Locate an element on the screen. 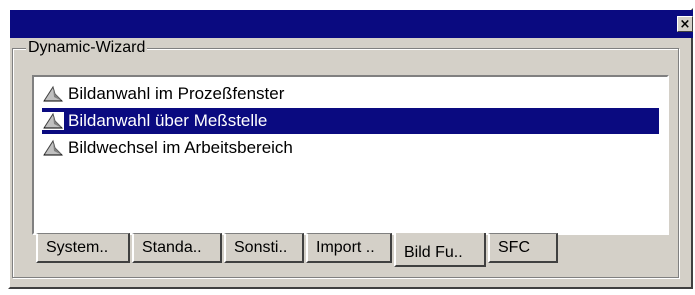 Image resolution: width=695 pixels, height=295 pixels. list-item-label: Bildanwahl über Meßstelle is located at coordinates (168, 121).